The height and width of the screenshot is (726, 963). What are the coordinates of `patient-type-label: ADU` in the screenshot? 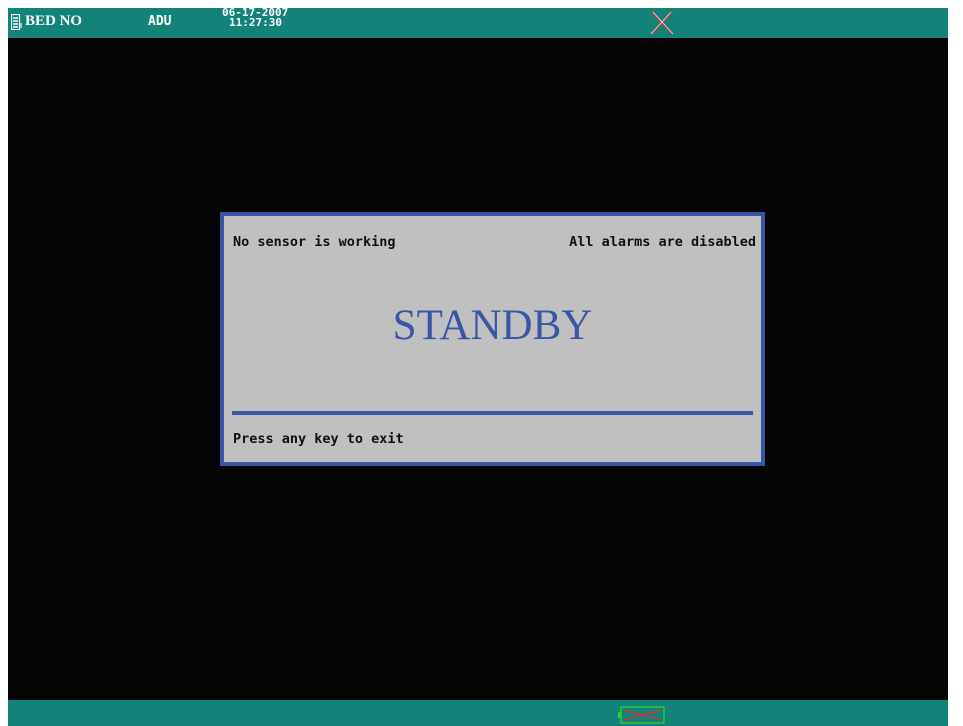 It's located at (160, 21).